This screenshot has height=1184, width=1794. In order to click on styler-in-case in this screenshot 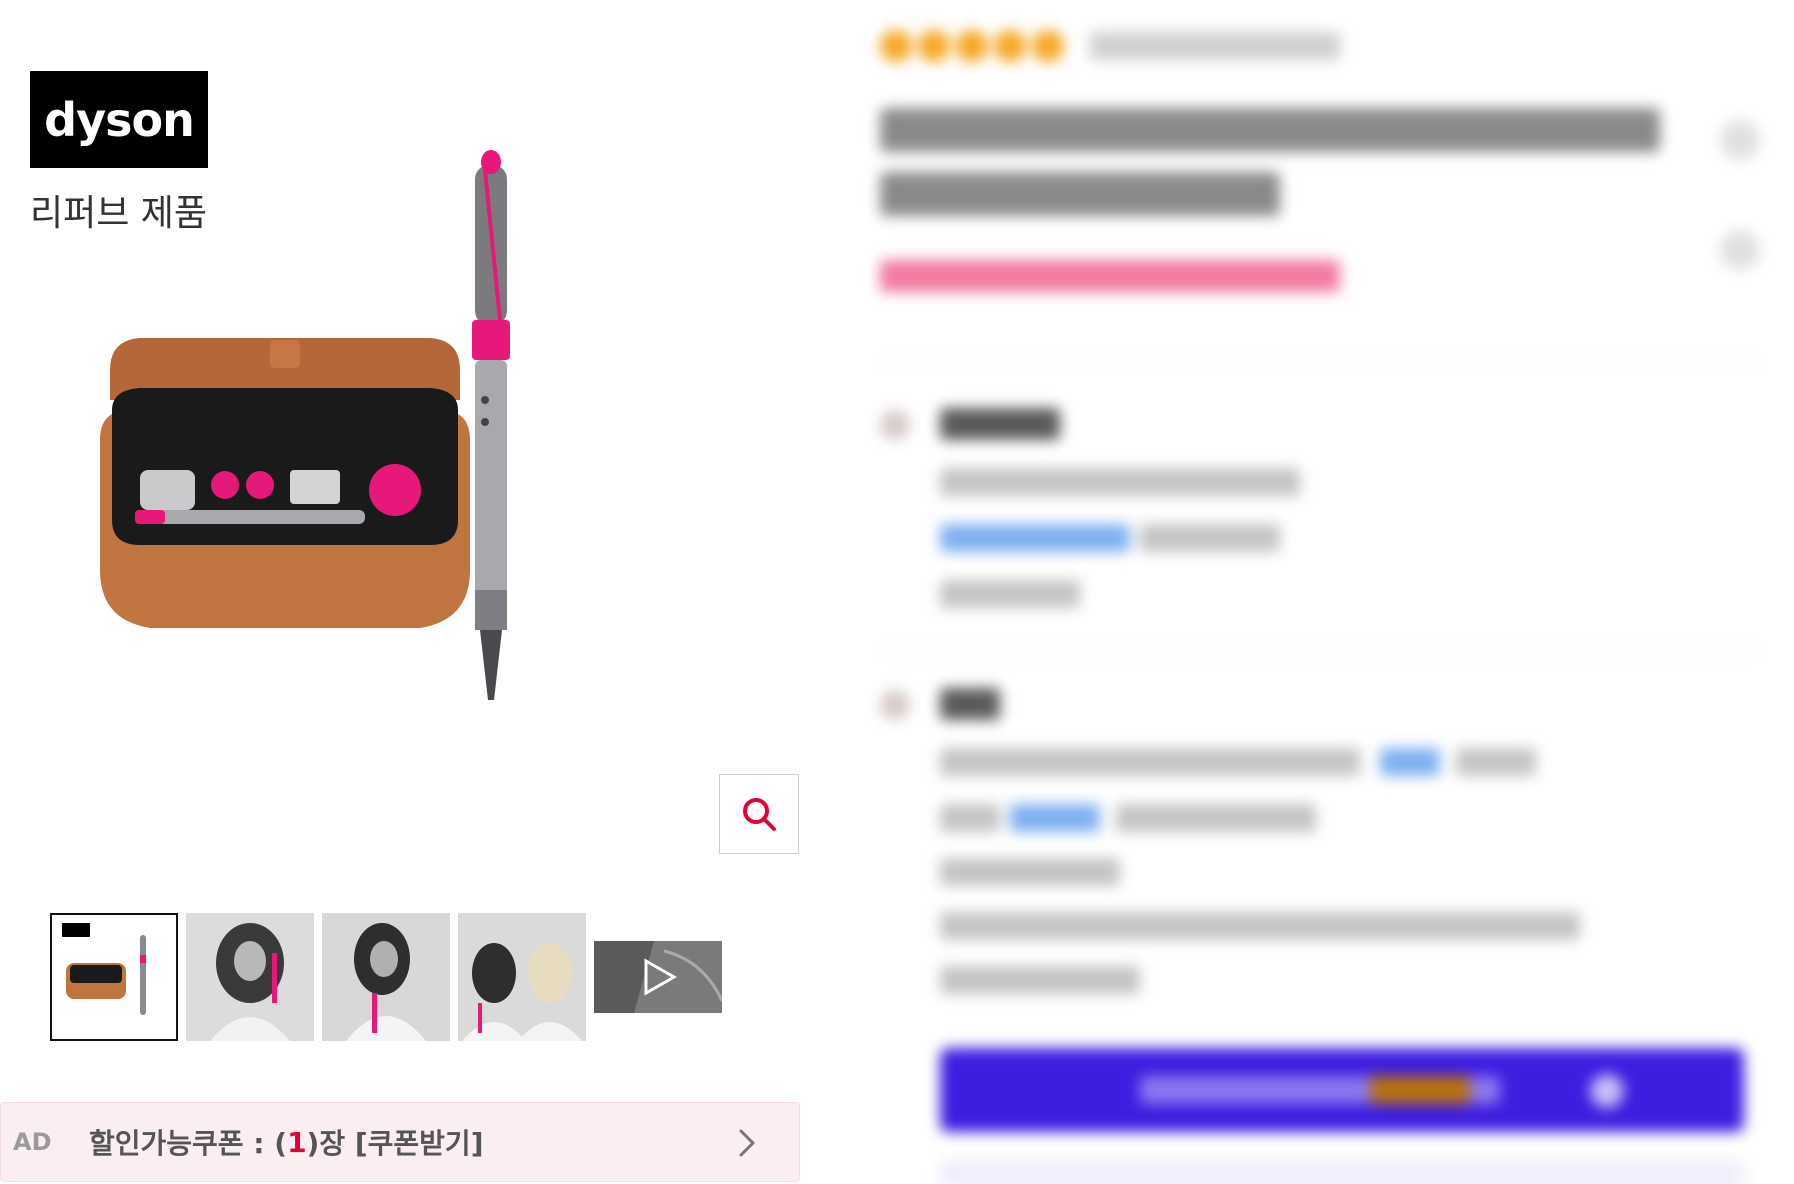, I will do `click(250, 517)`.